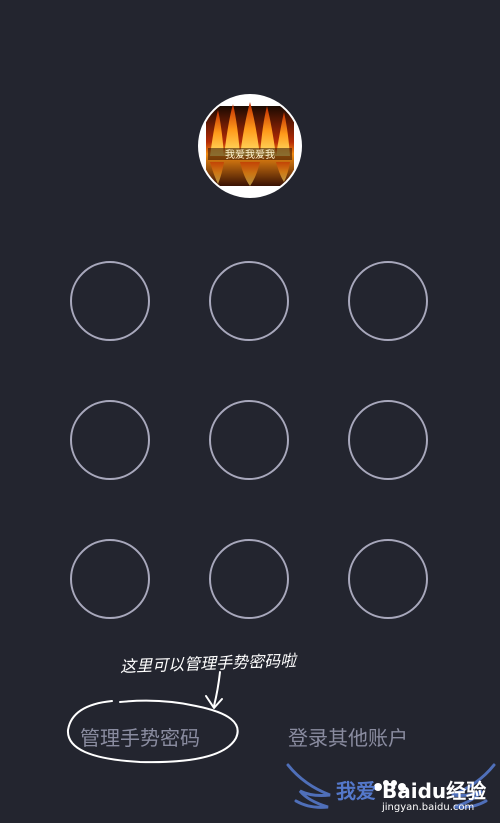  I want to click on annotation-note: 这里可以管理手势密码啦, so click(208, 663).